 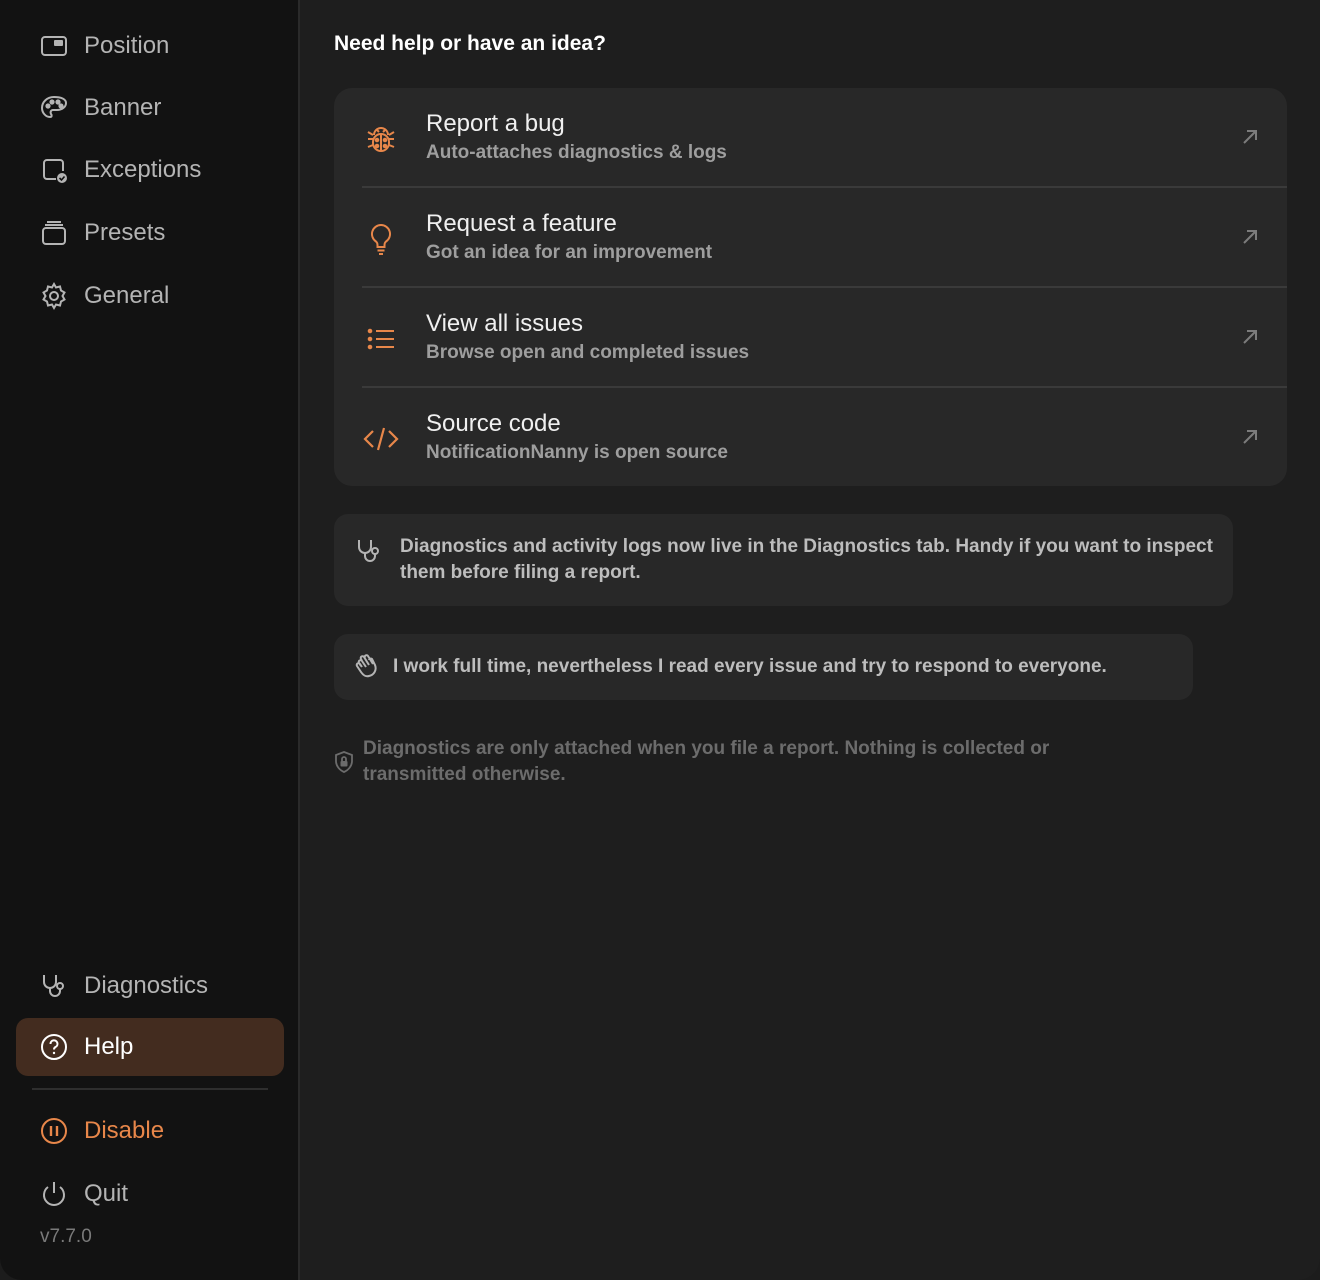 I want to click on list-icon, so click(x=381, y=339).